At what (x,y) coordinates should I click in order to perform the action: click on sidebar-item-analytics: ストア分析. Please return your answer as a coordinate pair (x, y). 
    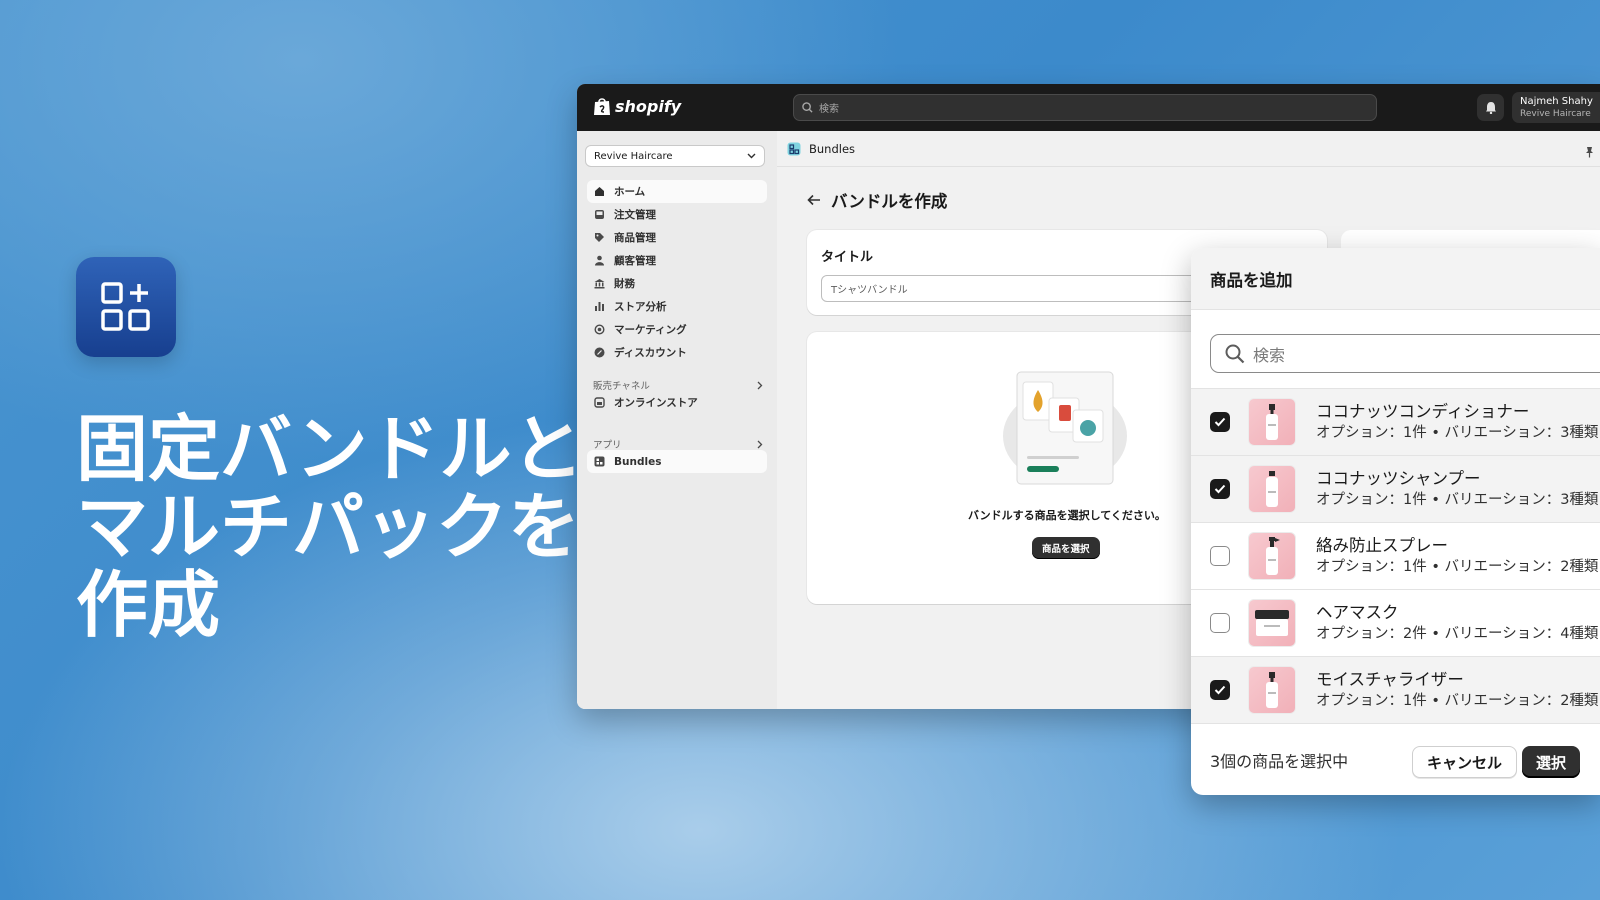
    Looking at the image, I should click on (677, 306).